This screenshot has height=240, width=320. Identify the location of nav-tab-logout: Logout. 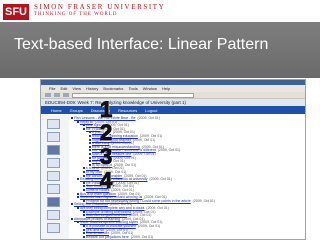
(151, 110).